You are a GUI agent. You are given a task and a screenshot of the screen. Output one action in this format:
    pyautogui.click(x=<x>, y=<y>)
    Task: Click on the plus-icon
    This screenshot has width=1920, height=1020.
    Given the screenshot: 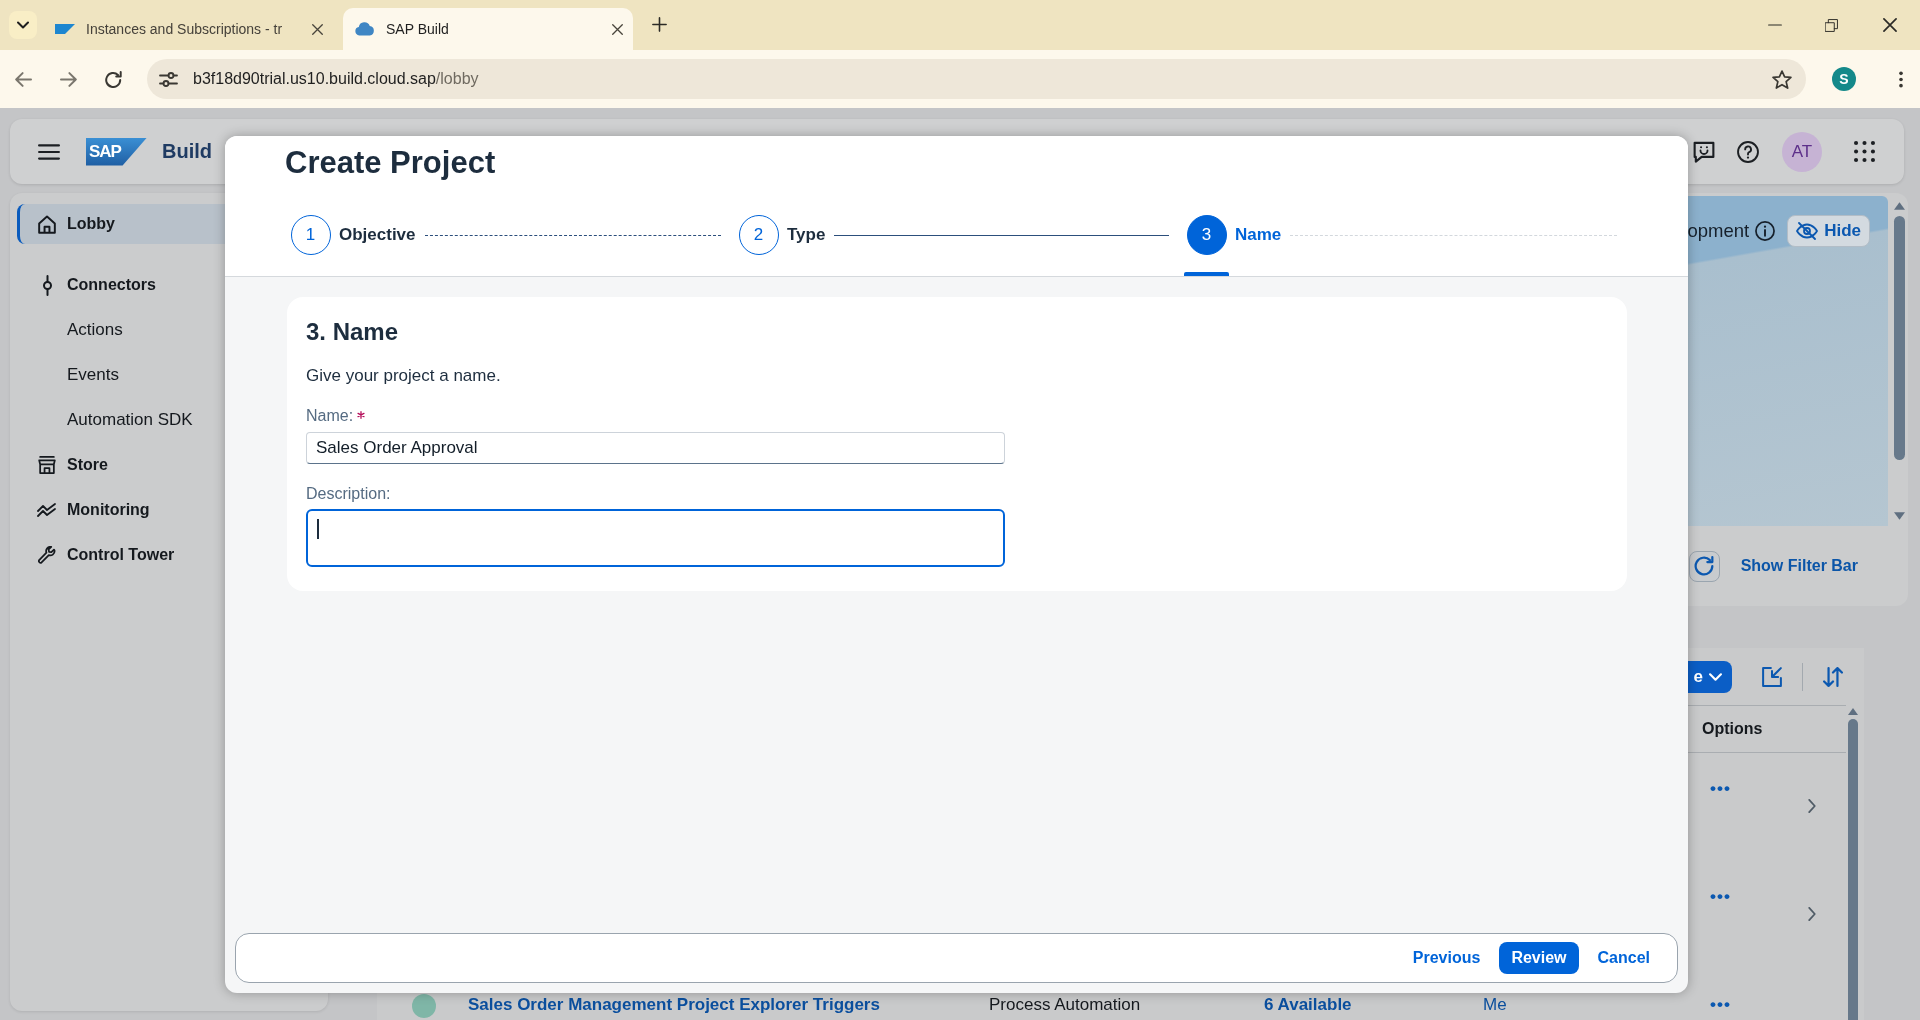 What is the action you would take?
    pyautogui.click(x=659, y=24)
    